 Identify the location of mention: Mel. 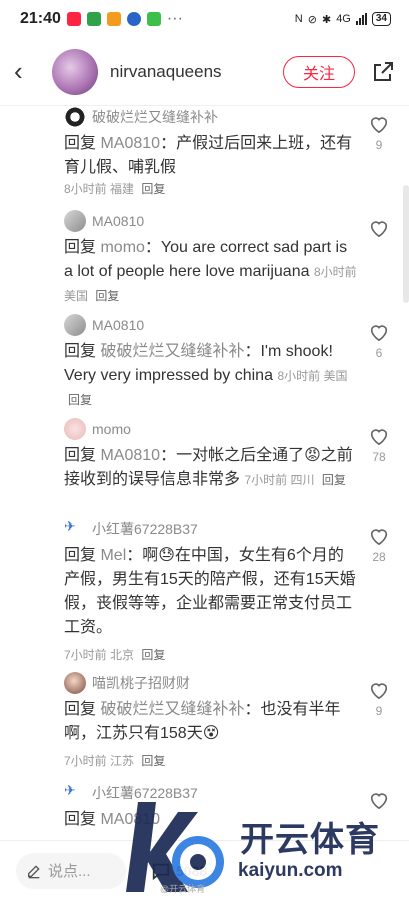
(113, 555).